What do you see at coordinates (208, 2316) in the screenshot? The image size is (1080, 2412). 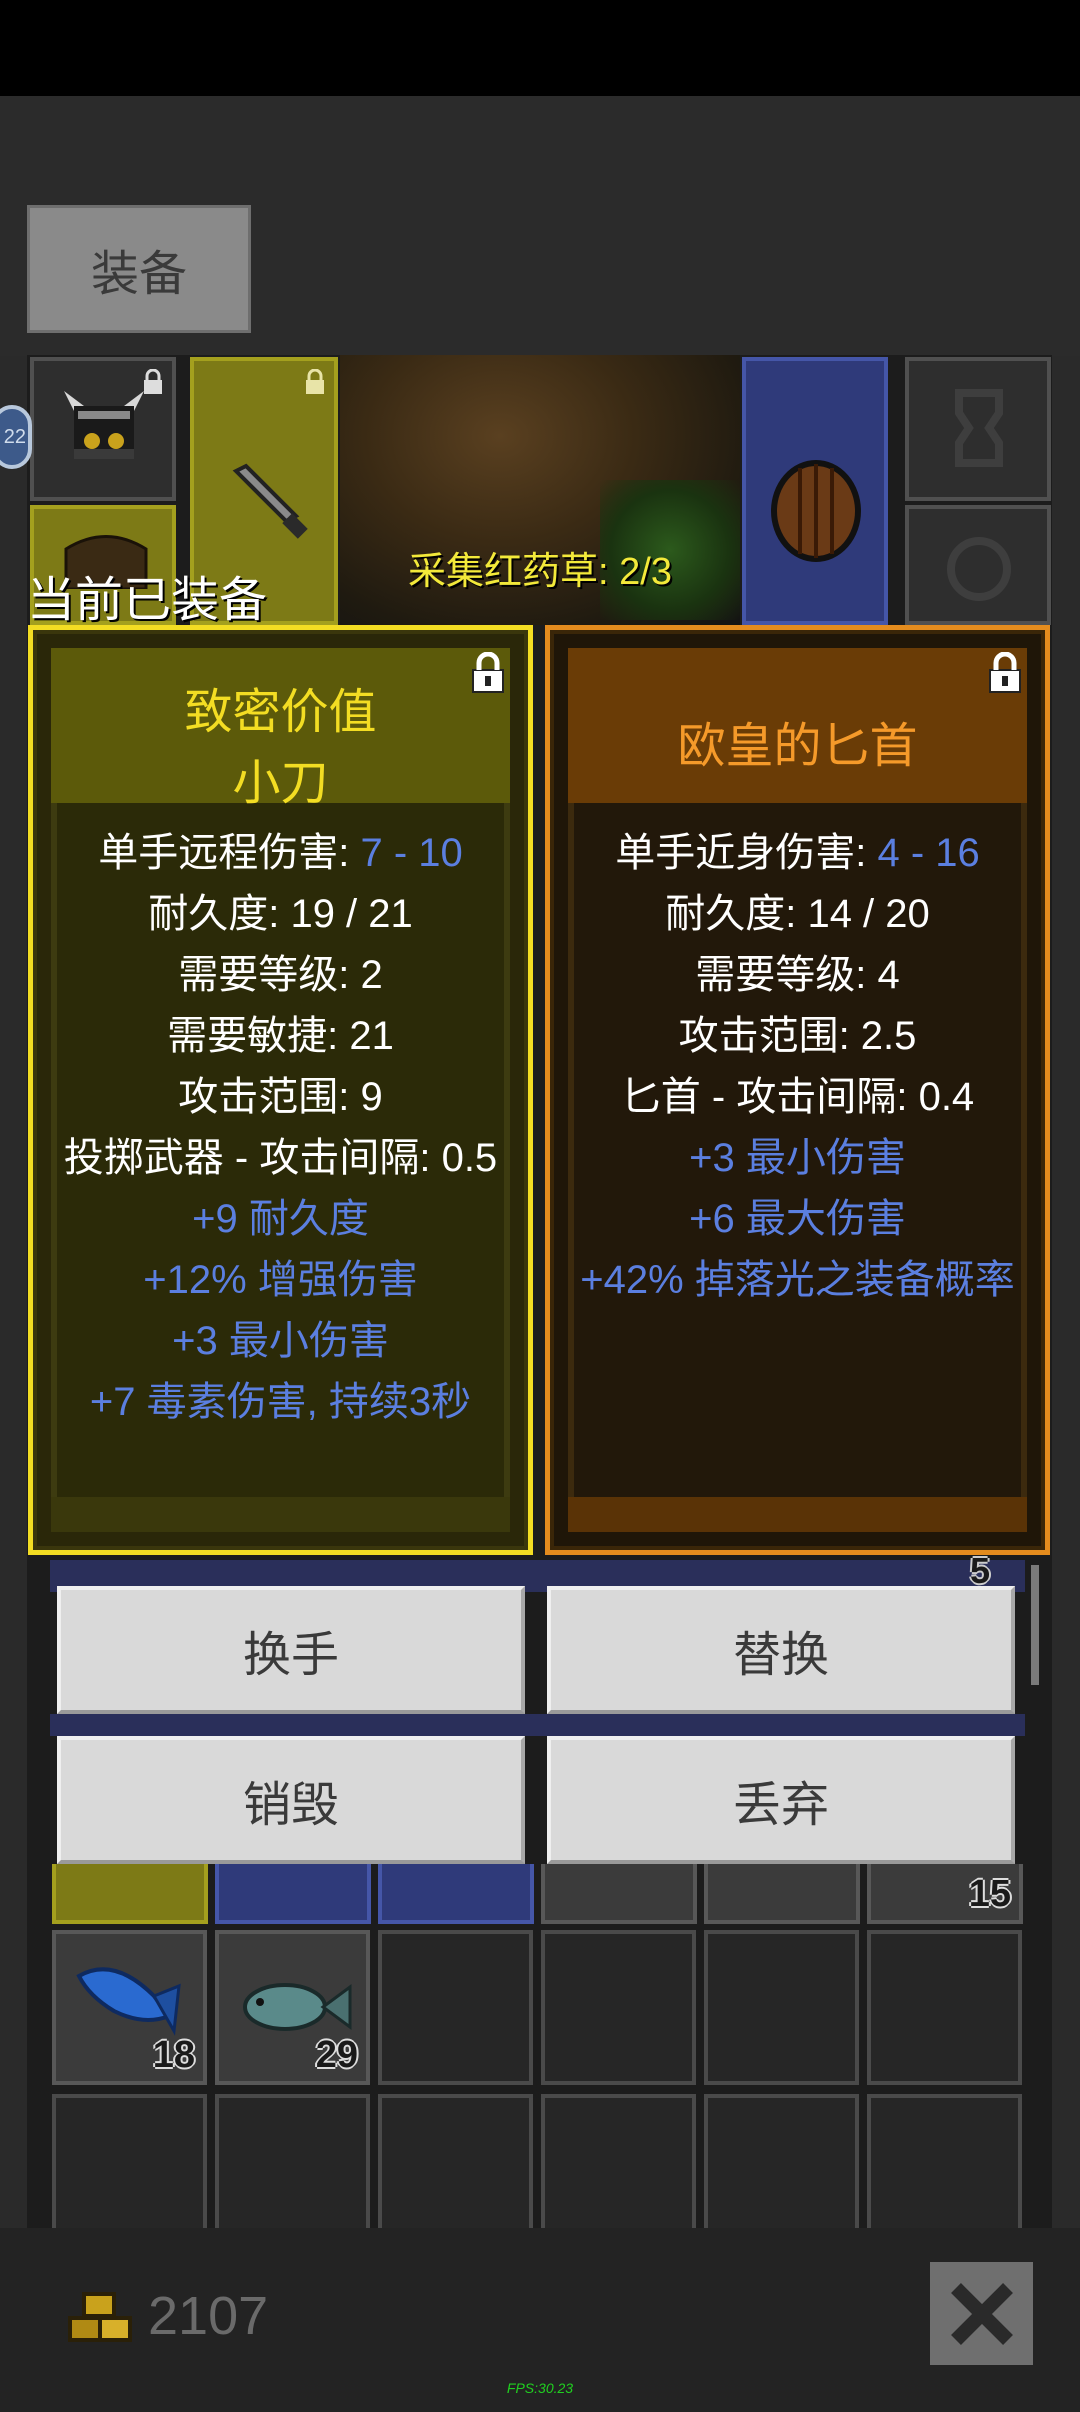 I see `gold-amount: 2107` at bounding box center [208, 2316].